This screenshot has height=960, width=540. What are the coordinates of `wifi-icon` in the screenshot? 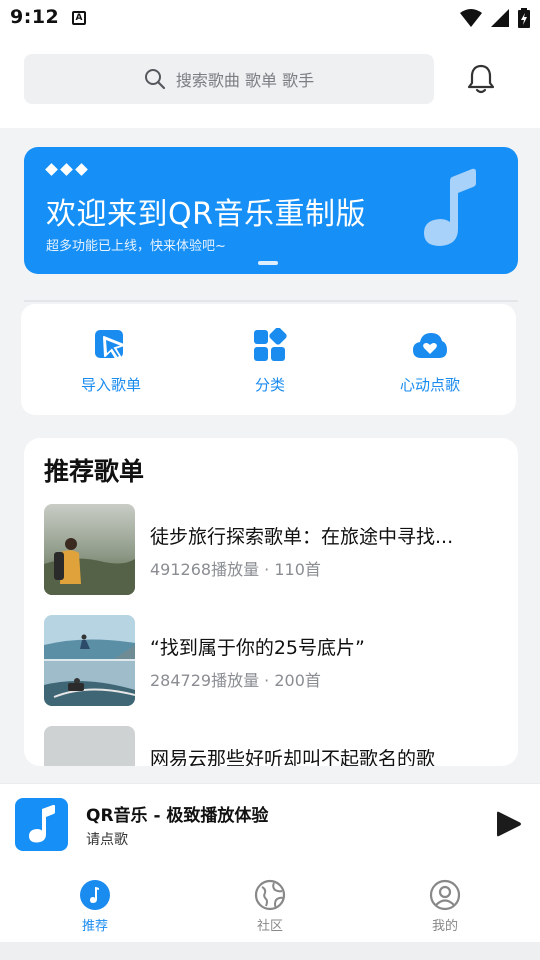 It's located at (471, 18).